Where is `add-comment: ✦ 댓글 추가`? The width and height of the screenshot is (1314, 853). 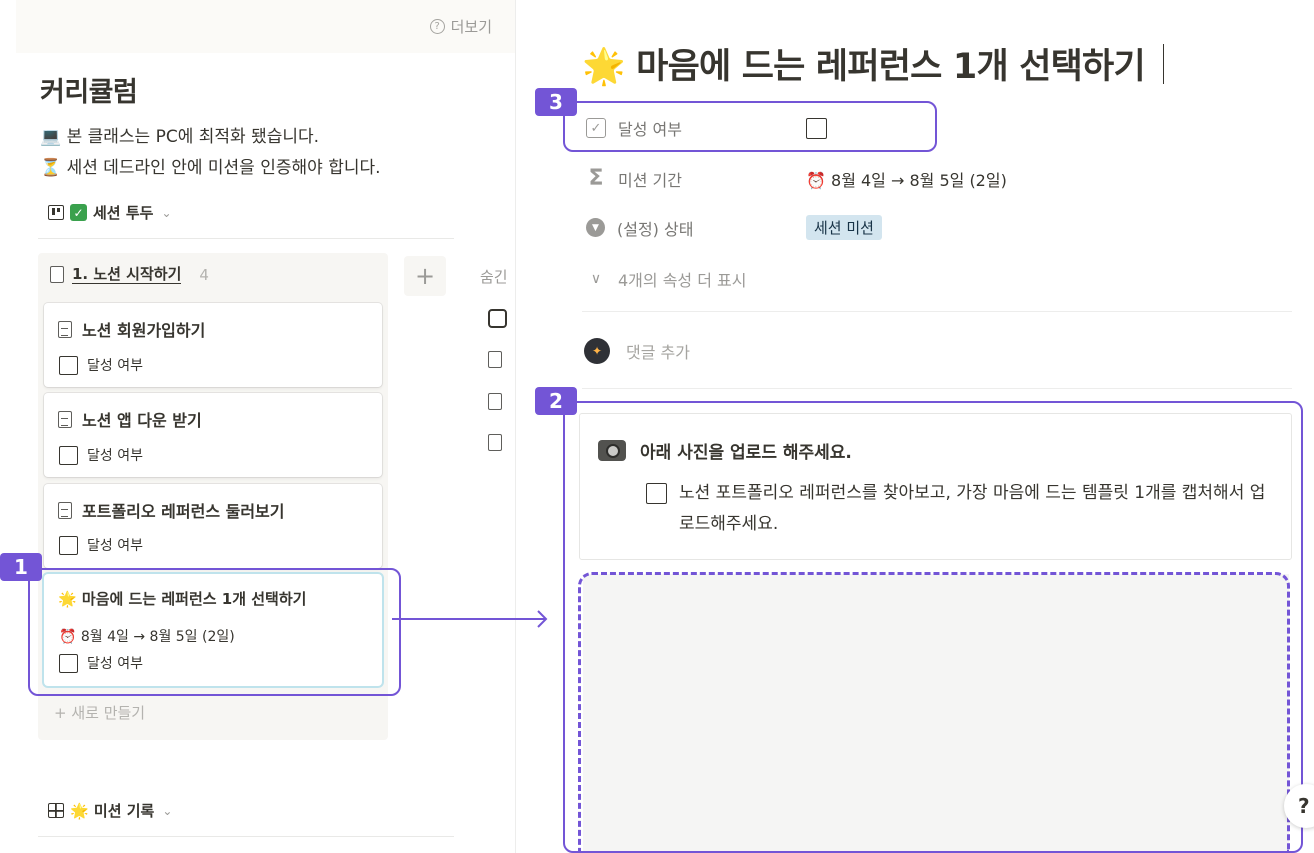 add-comment: ✦ 댓글 추가 is located at coordinates (637, 351).